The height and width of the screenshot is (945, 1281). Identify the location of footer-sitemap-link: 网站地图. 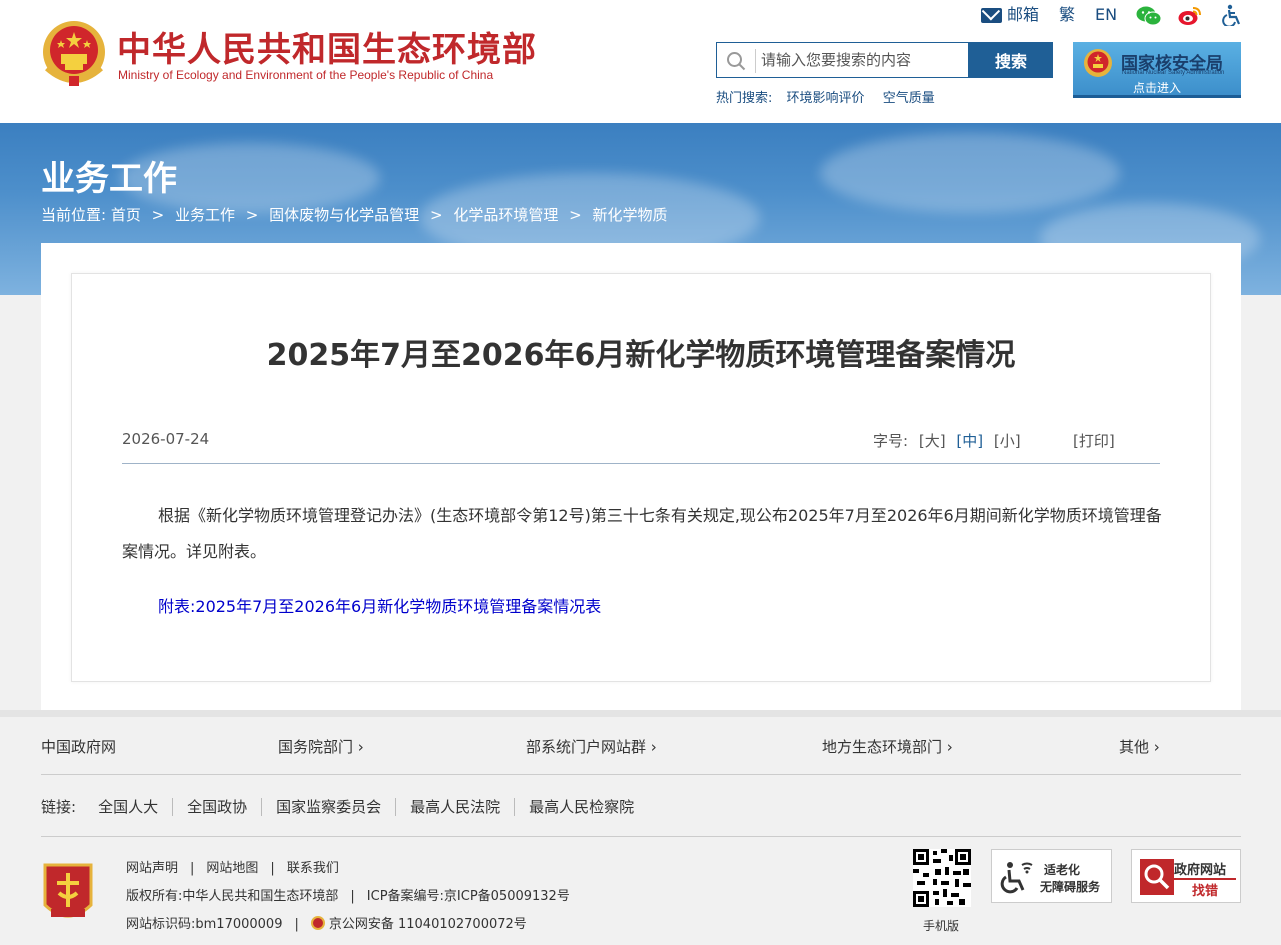
(232, 868).